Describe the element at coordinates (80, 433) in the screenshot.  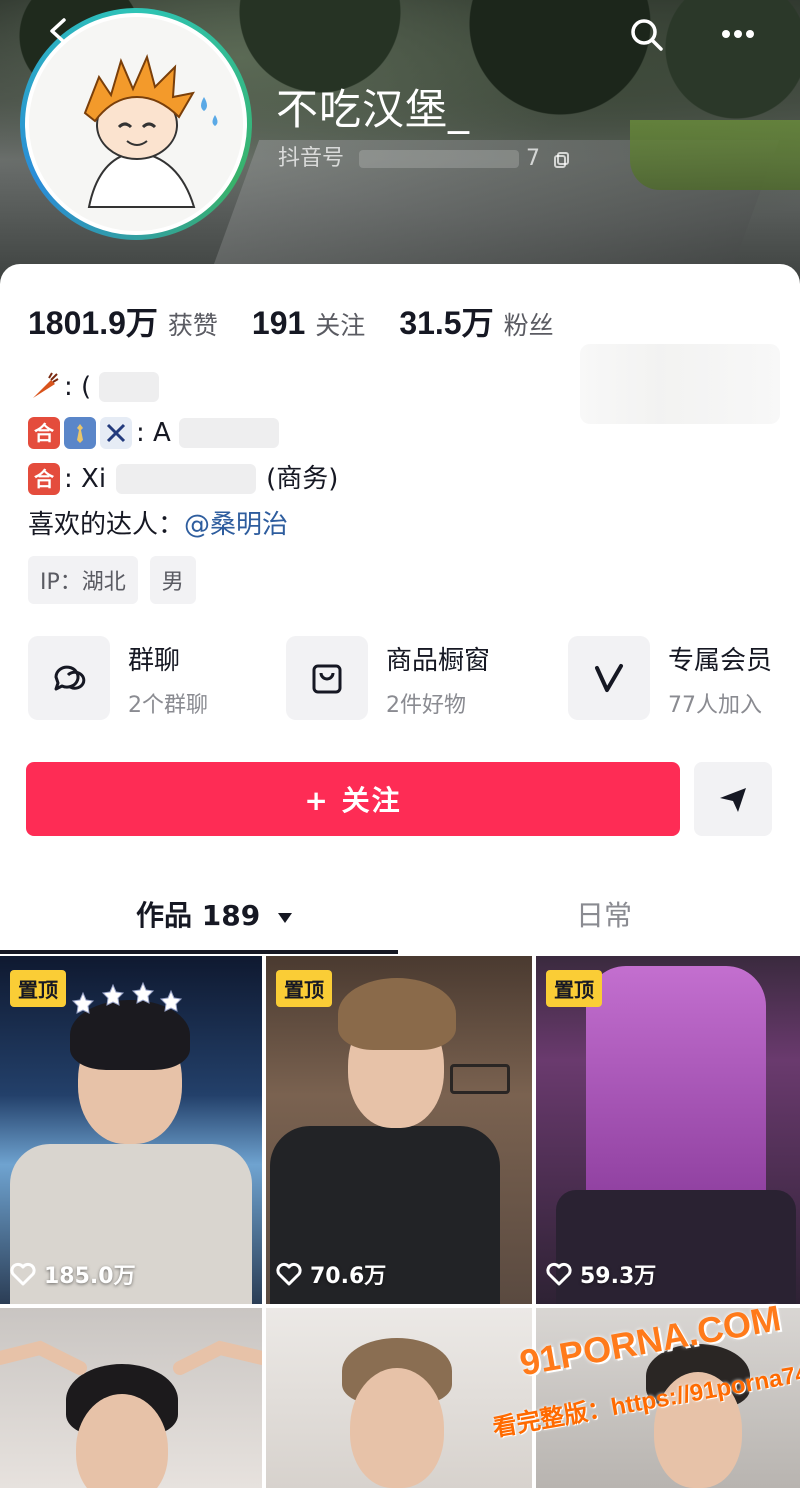
I see `suit-tie-icon` at that location.